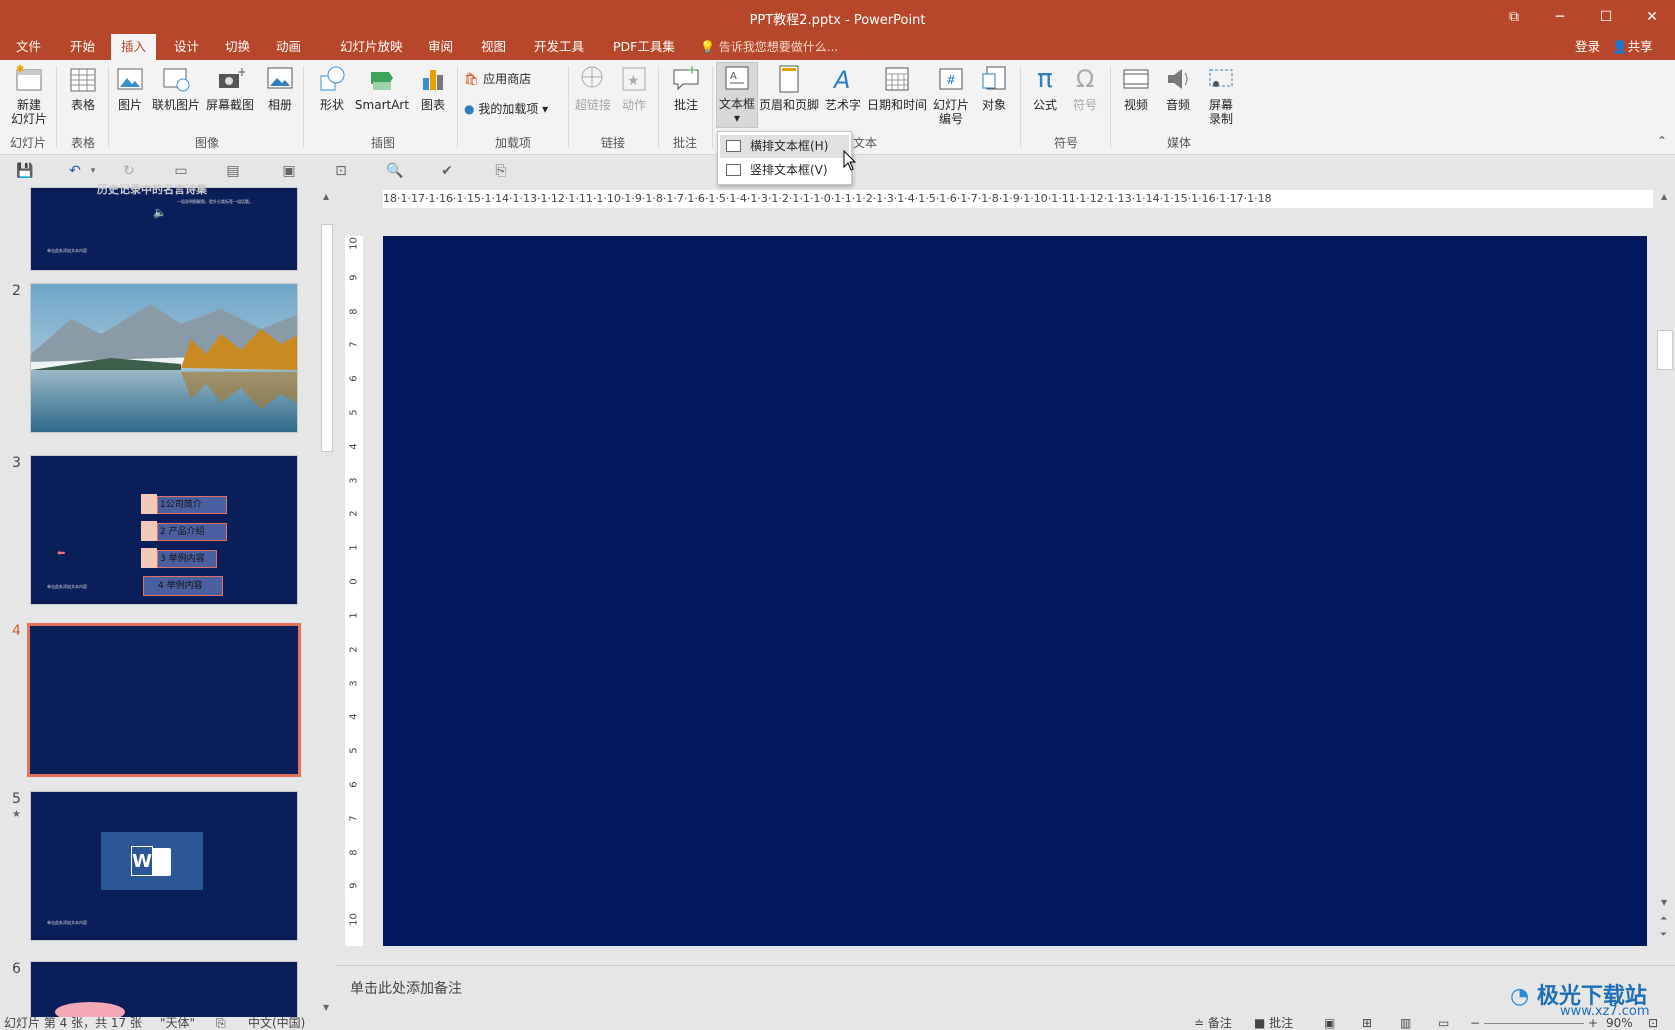 The height and width of the screenshot is (1030, 1675). I want to click on new-slide-button: ✱ 新建 幻灯片, so click(29, 95).